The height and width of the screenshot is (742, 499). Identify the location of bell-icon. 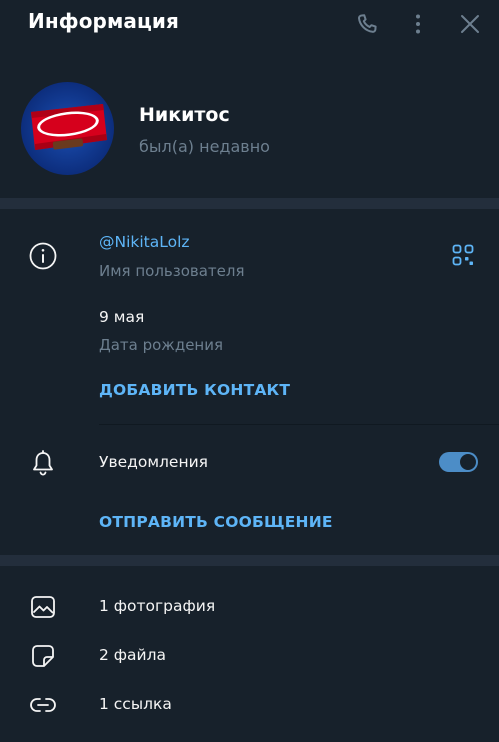
(43, 463).